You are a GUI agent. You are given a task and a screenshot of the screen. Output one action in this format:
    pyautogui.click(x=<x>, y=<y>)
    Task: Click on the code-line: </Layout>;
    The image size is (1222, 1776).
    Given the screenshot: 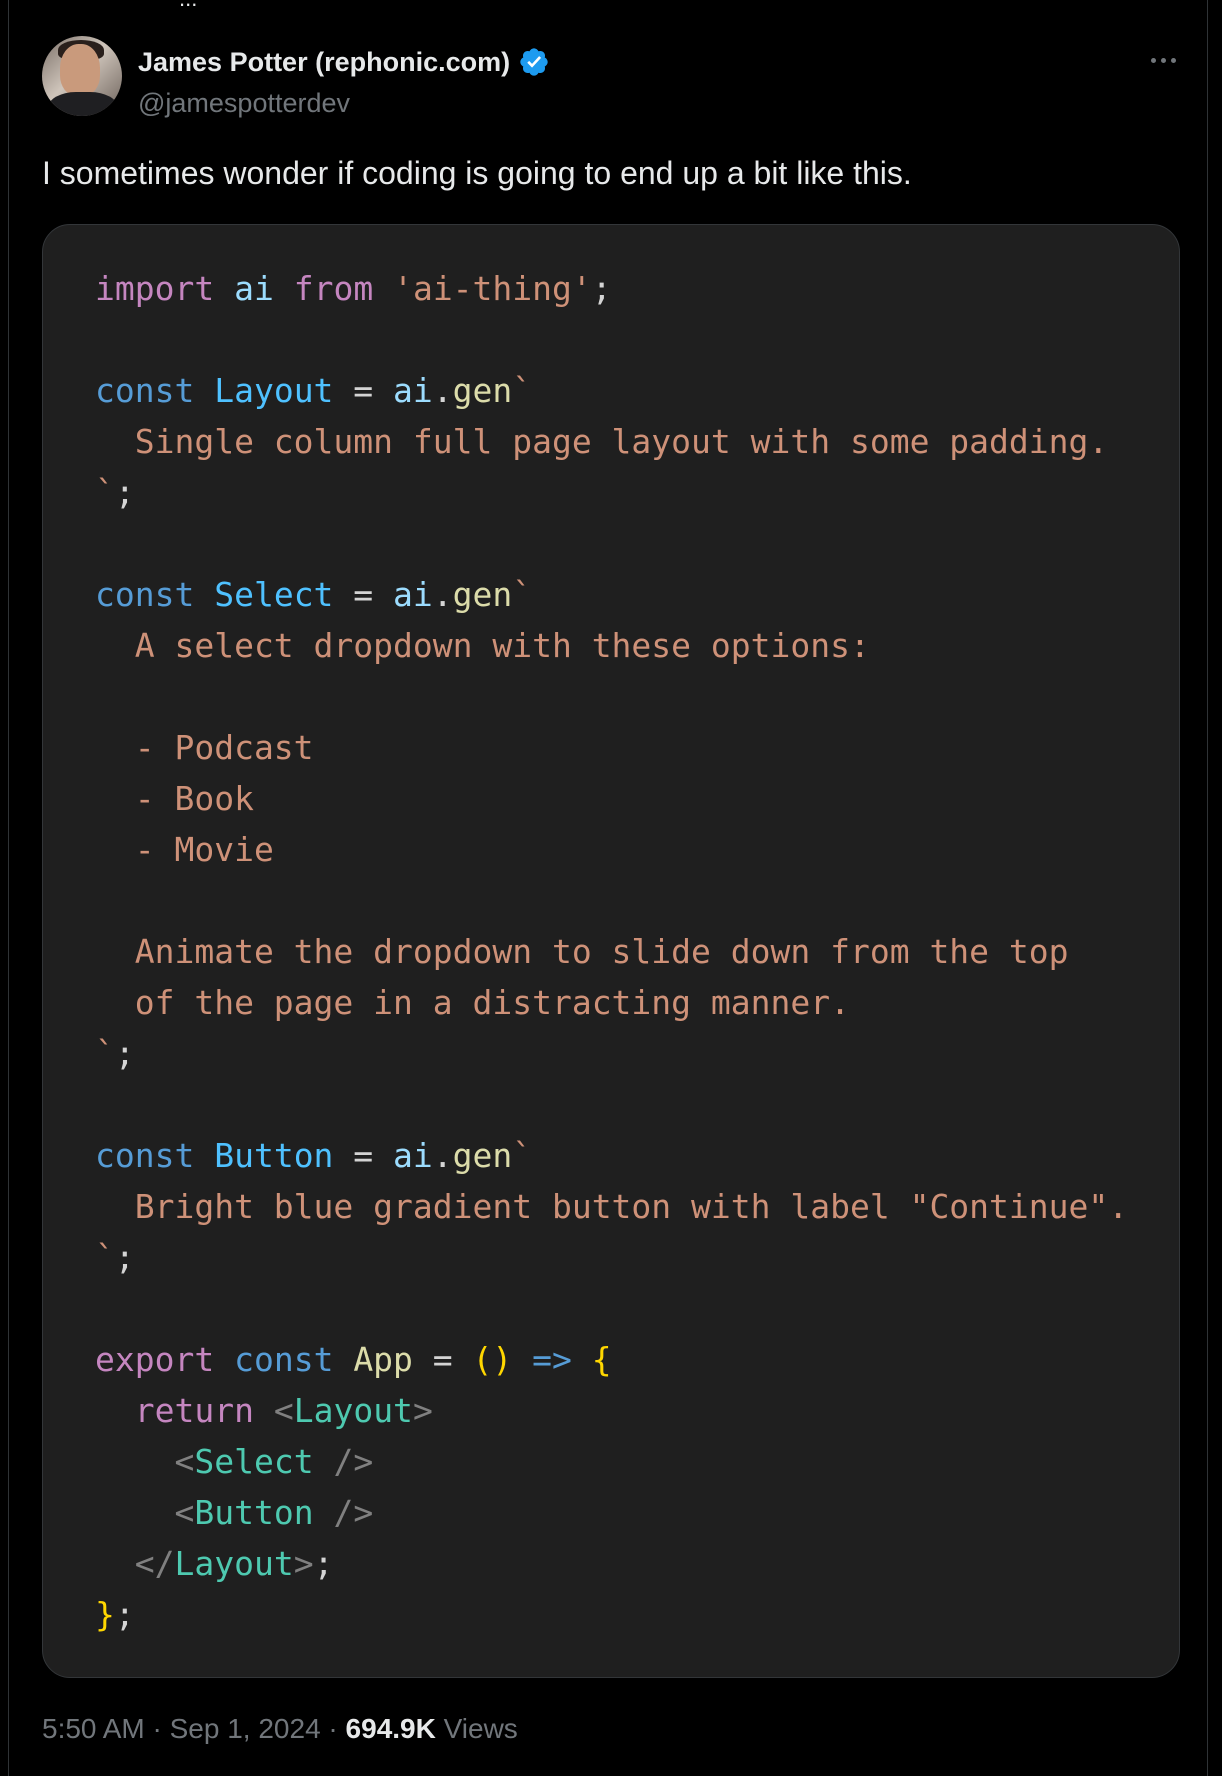 What is the action you would take?
    pyautogui.click(x=611, y=1563)
    